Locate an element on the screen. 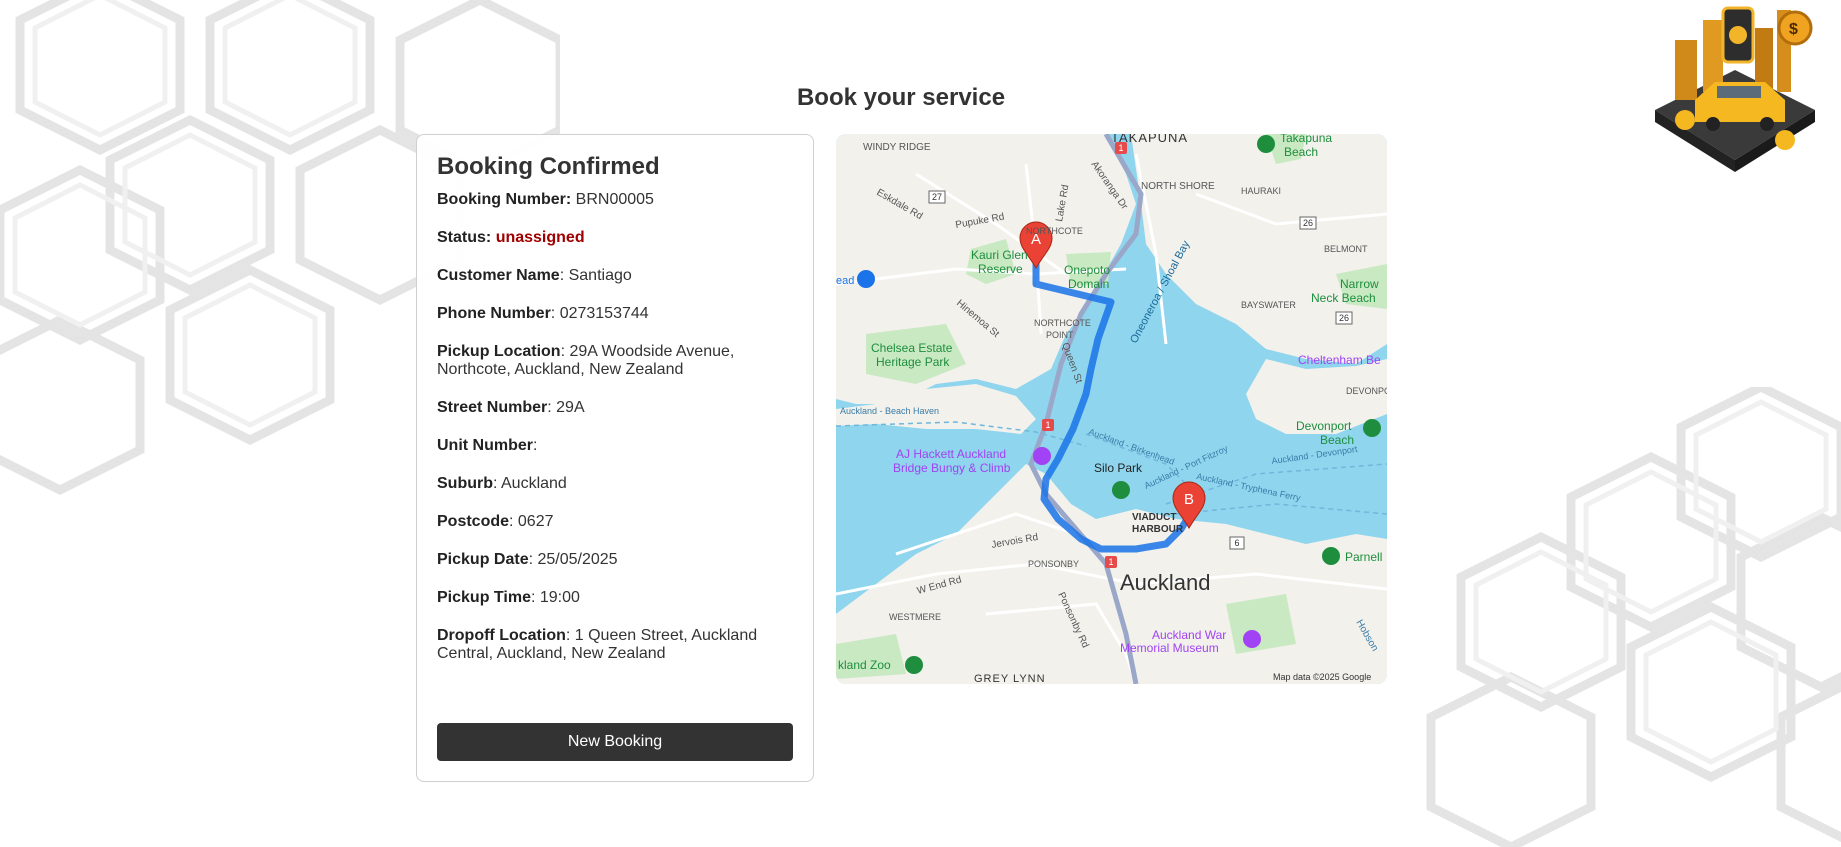  map-label-parnell: Parnell is located at coordinates (1363, 557).